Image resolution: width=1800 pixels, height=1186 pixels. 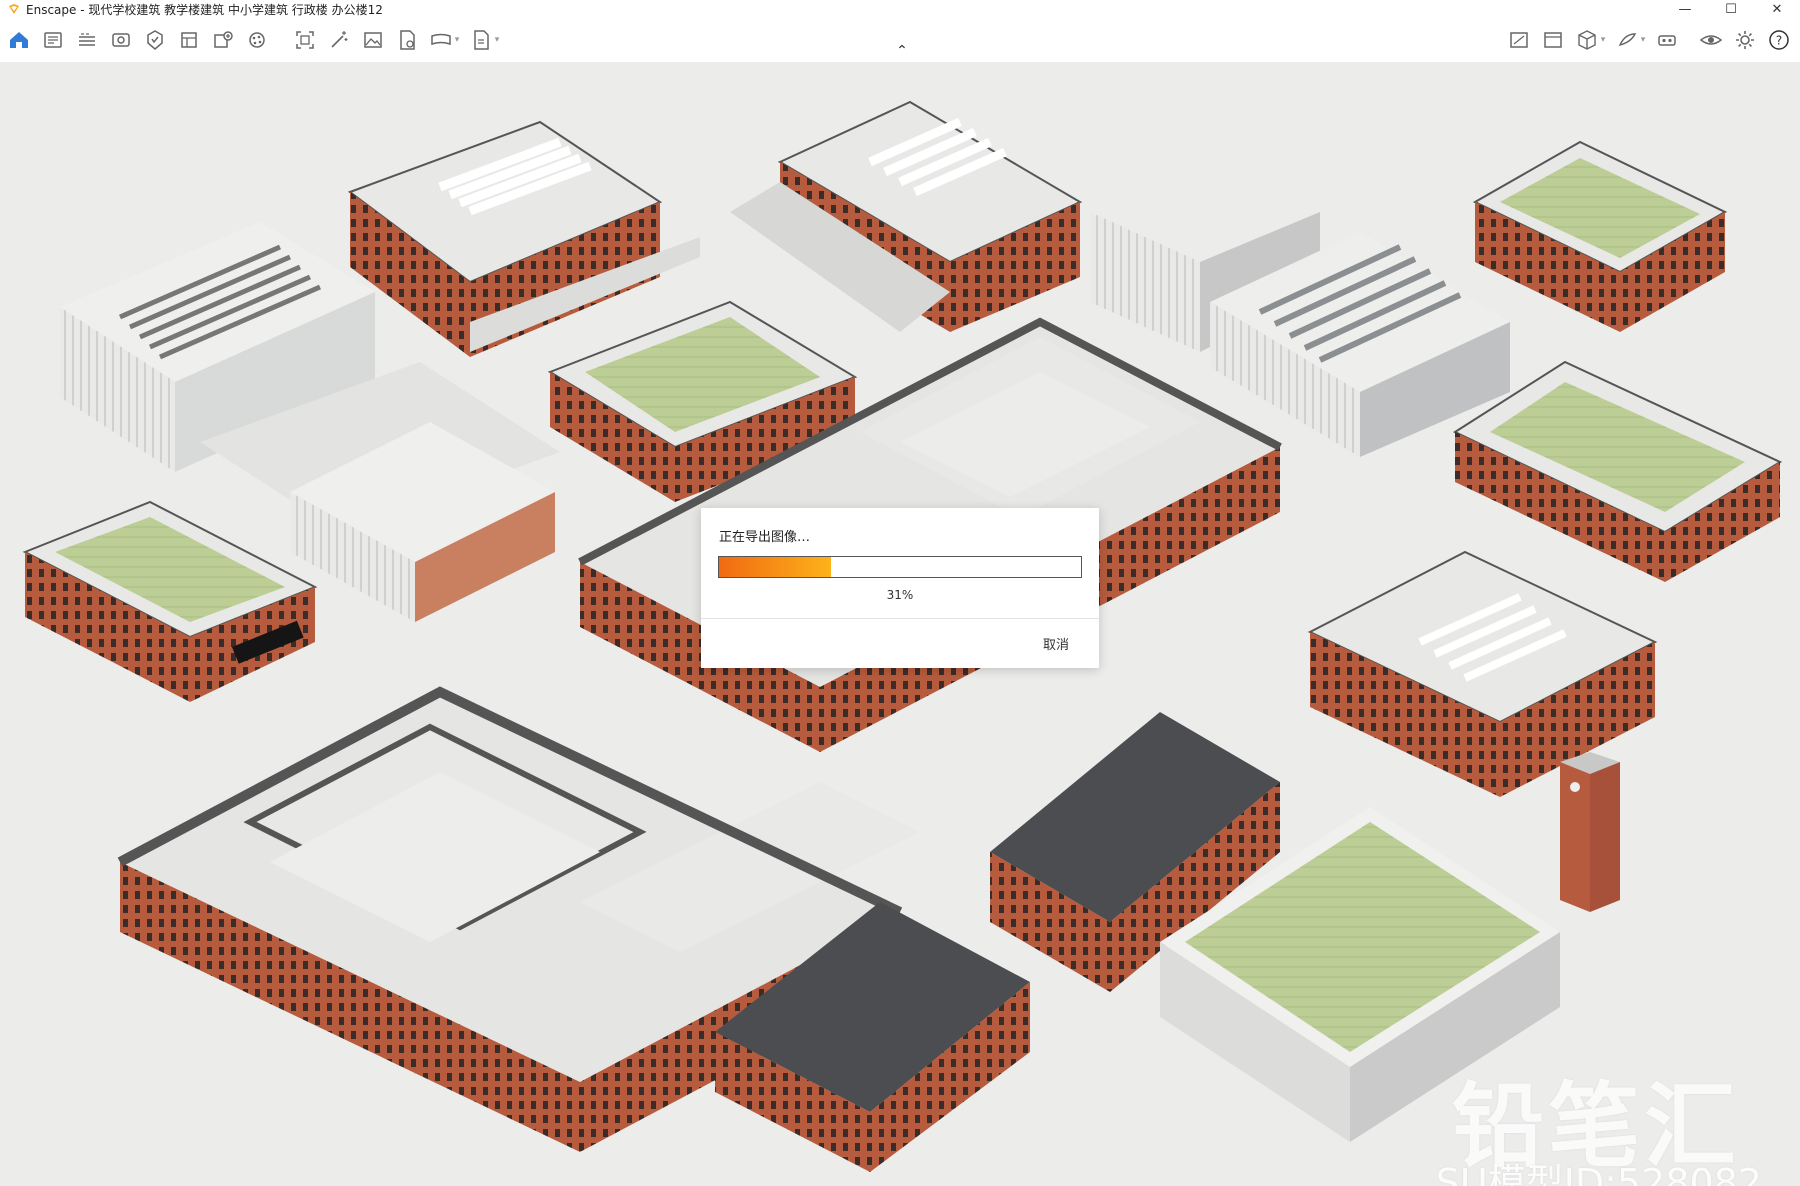 What do you see at coordinates (19, 40) in the screenshot?
I see `home-icon` at bounding box center [19, 40].